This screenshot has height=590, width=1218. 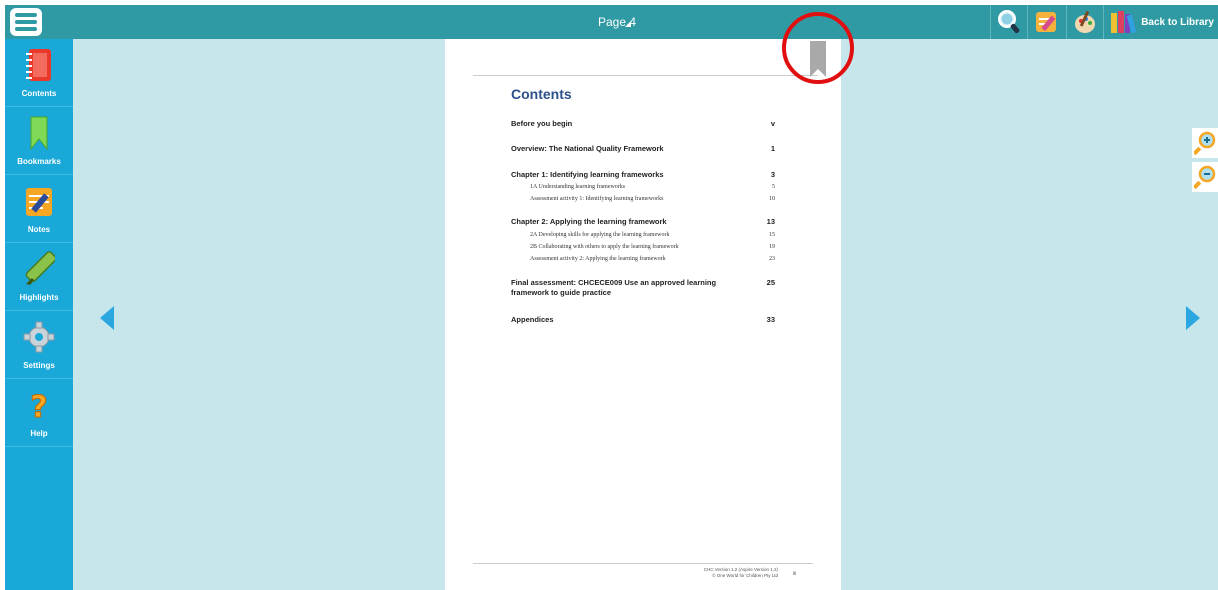 I want to click on palette-button, so click(x=1084, y=22).